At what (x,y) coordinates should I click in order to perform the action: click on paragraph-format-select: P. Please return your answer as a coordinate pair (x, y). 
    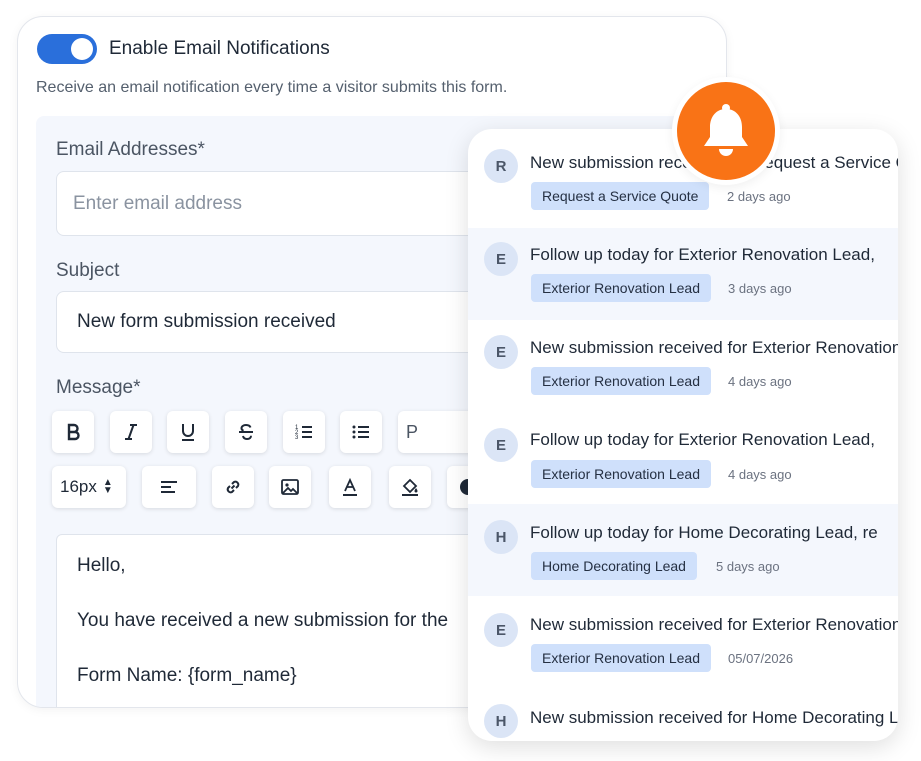
    Looking at the image, I should click on (438, 432).